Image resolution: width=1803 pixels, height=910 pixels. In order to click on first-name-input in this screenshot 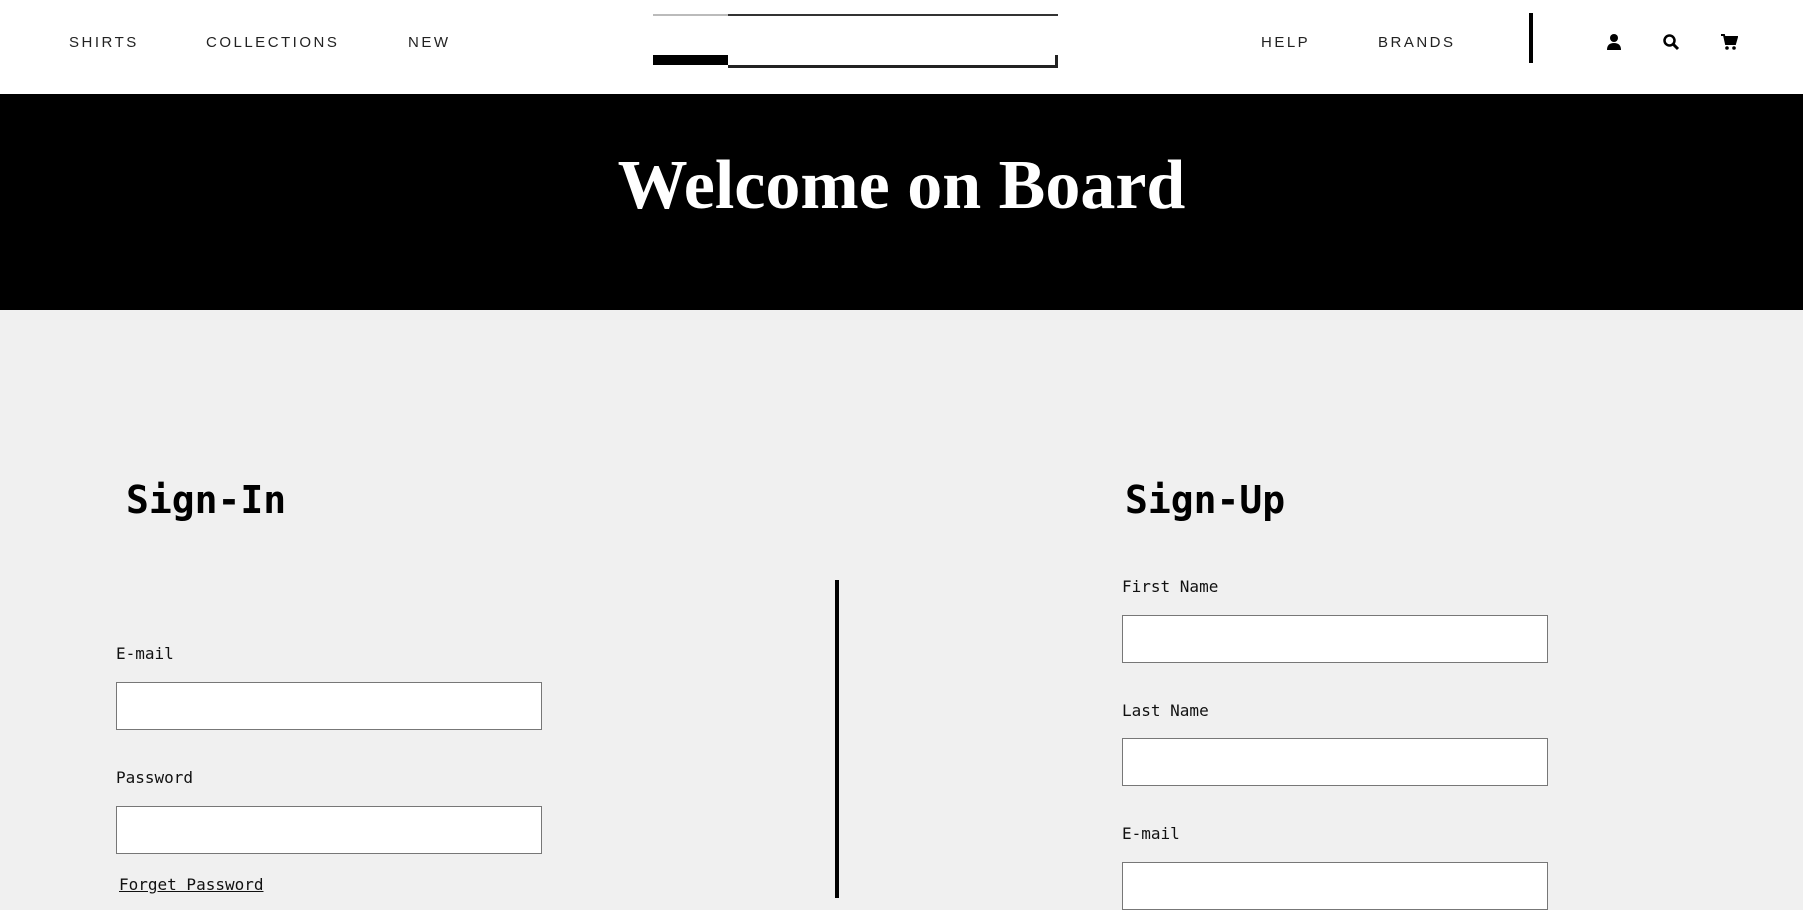, I will do `click(1335, 639)`.